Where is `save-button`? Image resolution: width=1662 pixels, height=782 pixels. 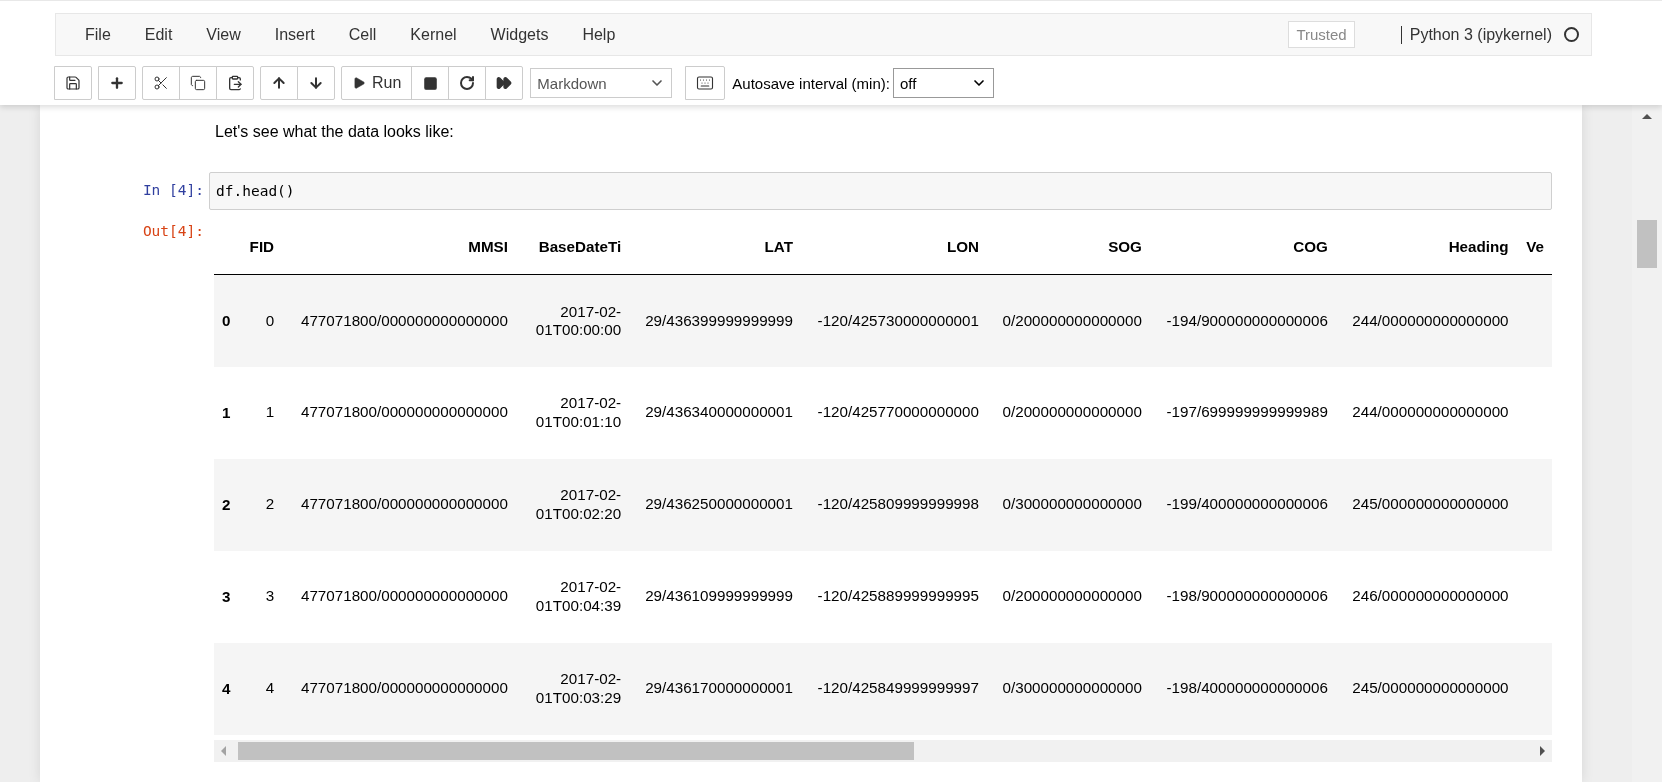
save-button is located at coordinates (73, 83).